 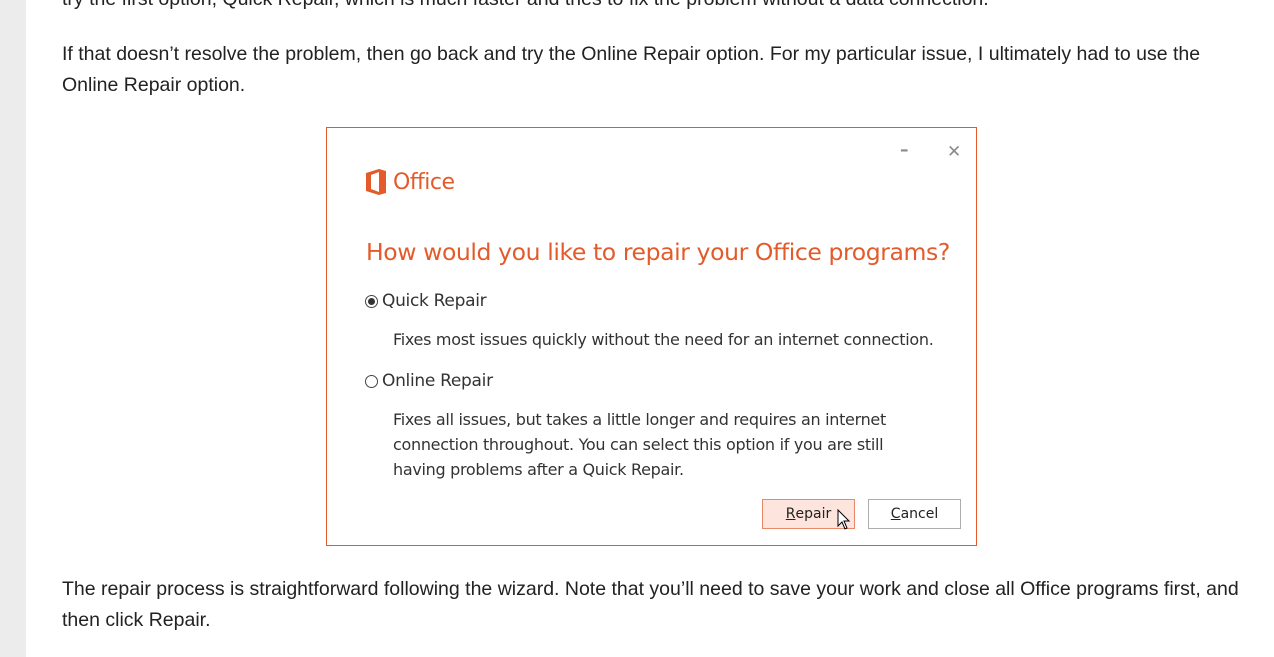 What do you see at coordinates (954, 152) in the screenshot?
I see `close-icon: ✕` at bounding box center [954, 152].